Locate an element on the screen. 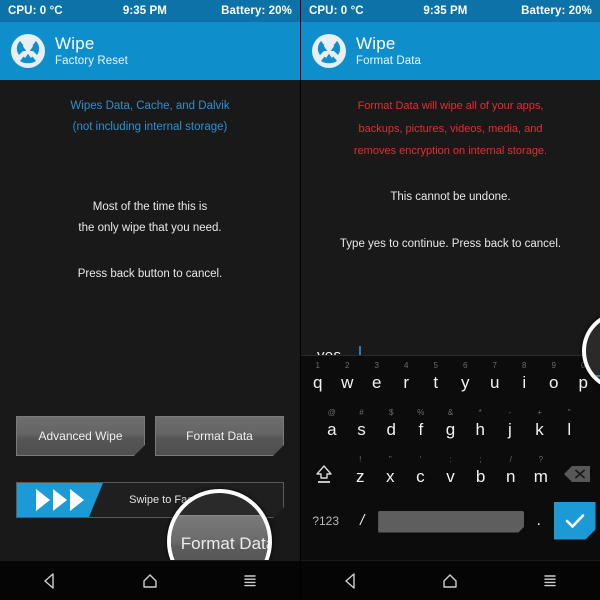 The image size is (600, 600). key-backspace is located at coordinates (577, 473).